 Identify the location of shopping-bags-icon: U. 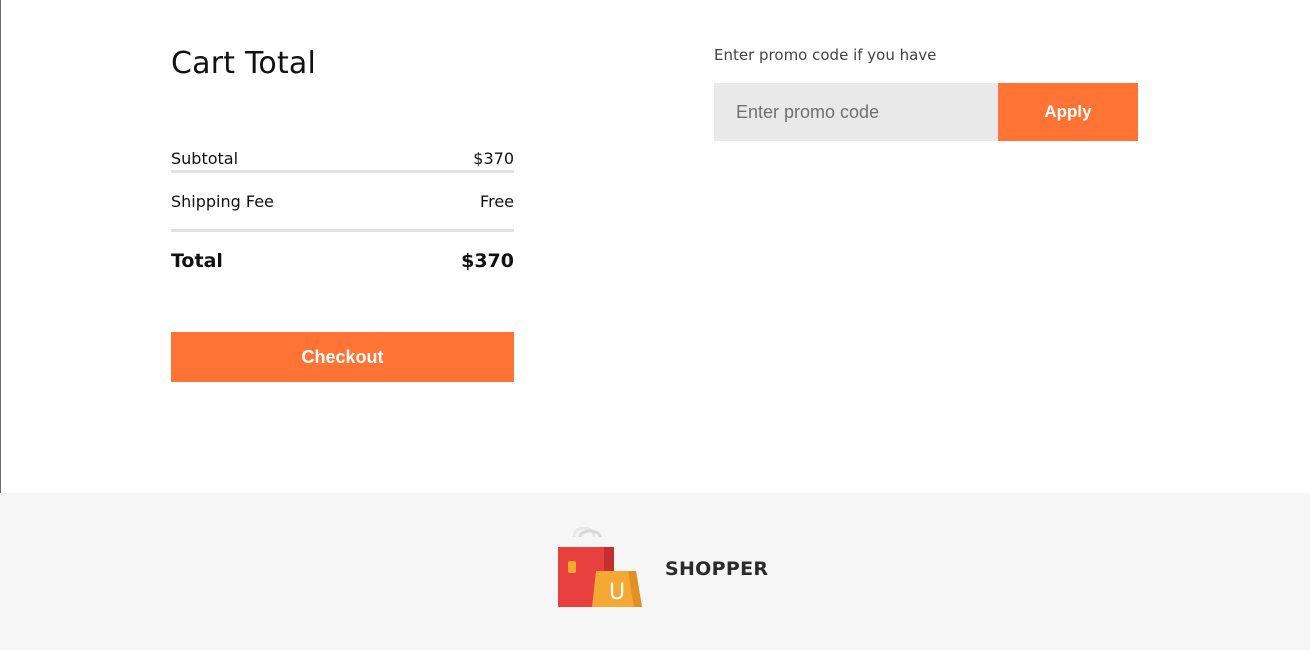
(600, 567).